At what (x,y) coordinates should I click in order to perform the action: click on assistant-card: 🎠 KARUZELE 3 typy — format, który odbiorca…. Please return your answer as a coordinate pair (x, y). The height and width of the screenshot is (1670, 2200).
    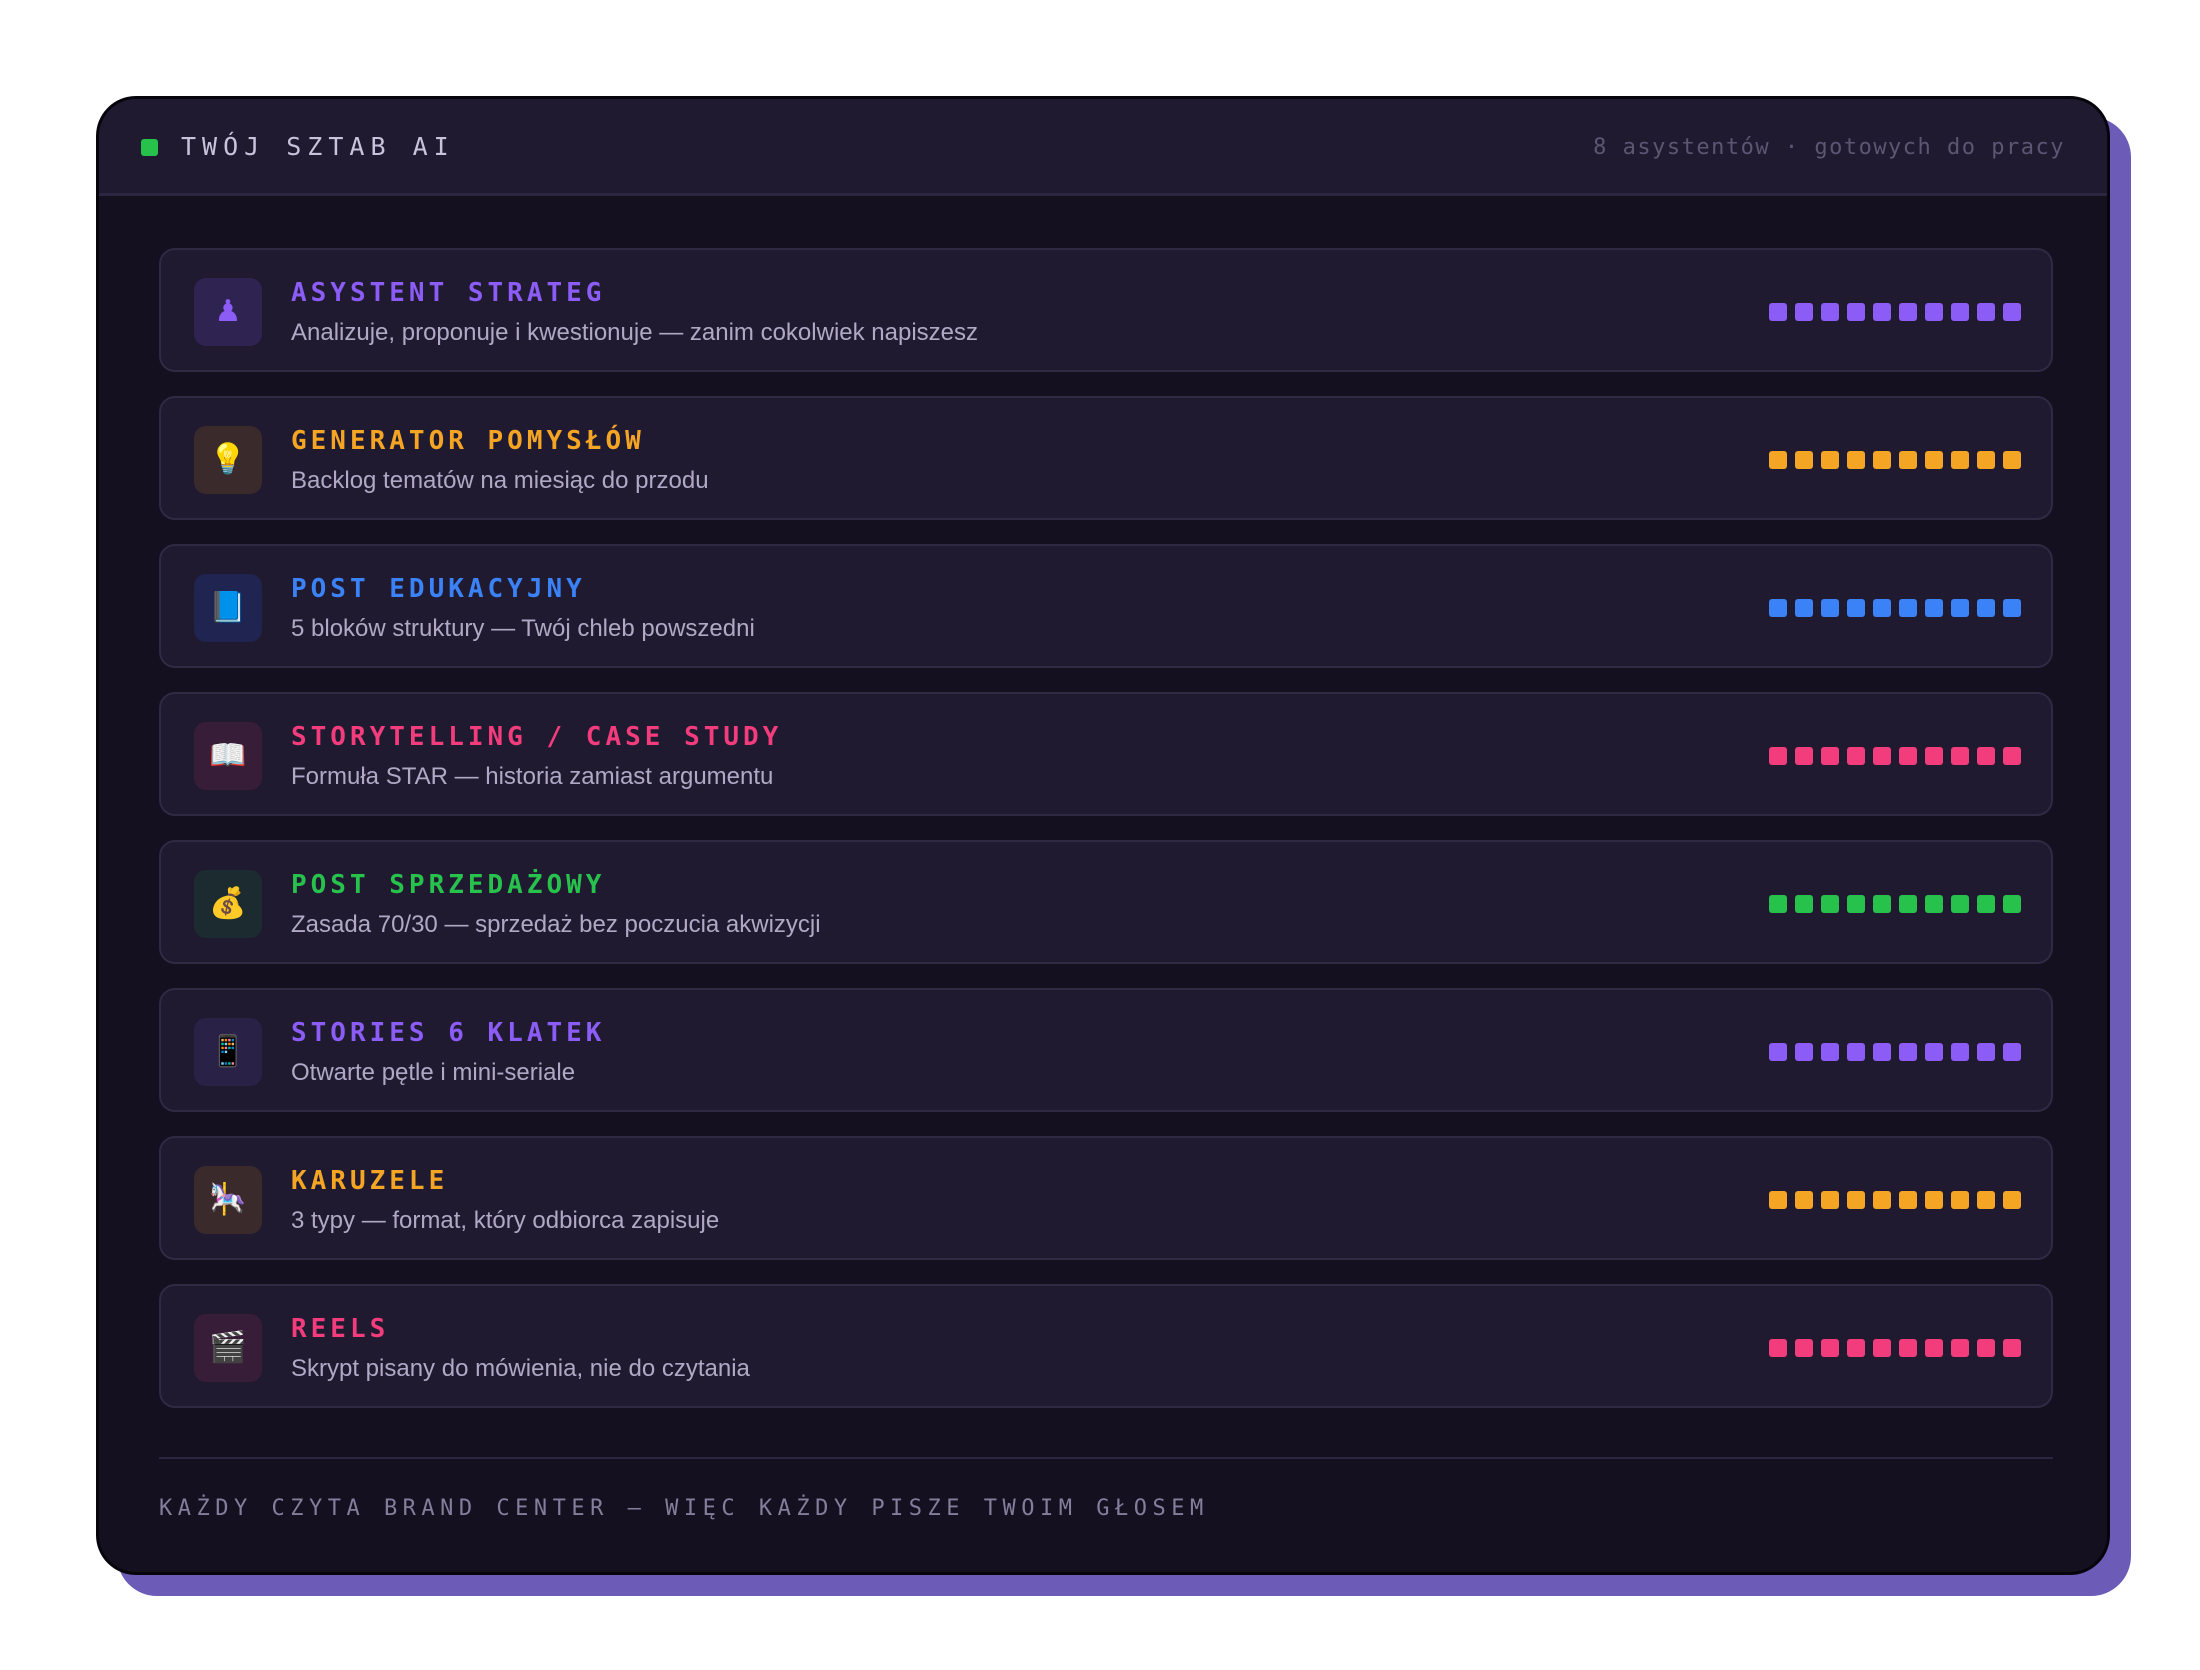
    Looking at the image, I should click on (1106, 1198).